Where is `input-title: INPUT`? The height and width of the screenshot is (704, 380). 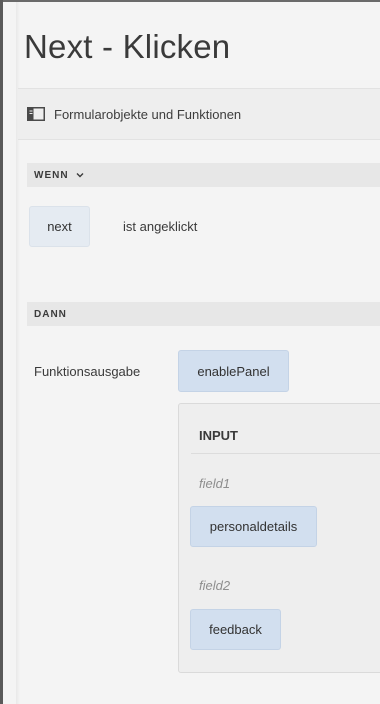
input-title: INPUT is located at coordinates (218, 435).